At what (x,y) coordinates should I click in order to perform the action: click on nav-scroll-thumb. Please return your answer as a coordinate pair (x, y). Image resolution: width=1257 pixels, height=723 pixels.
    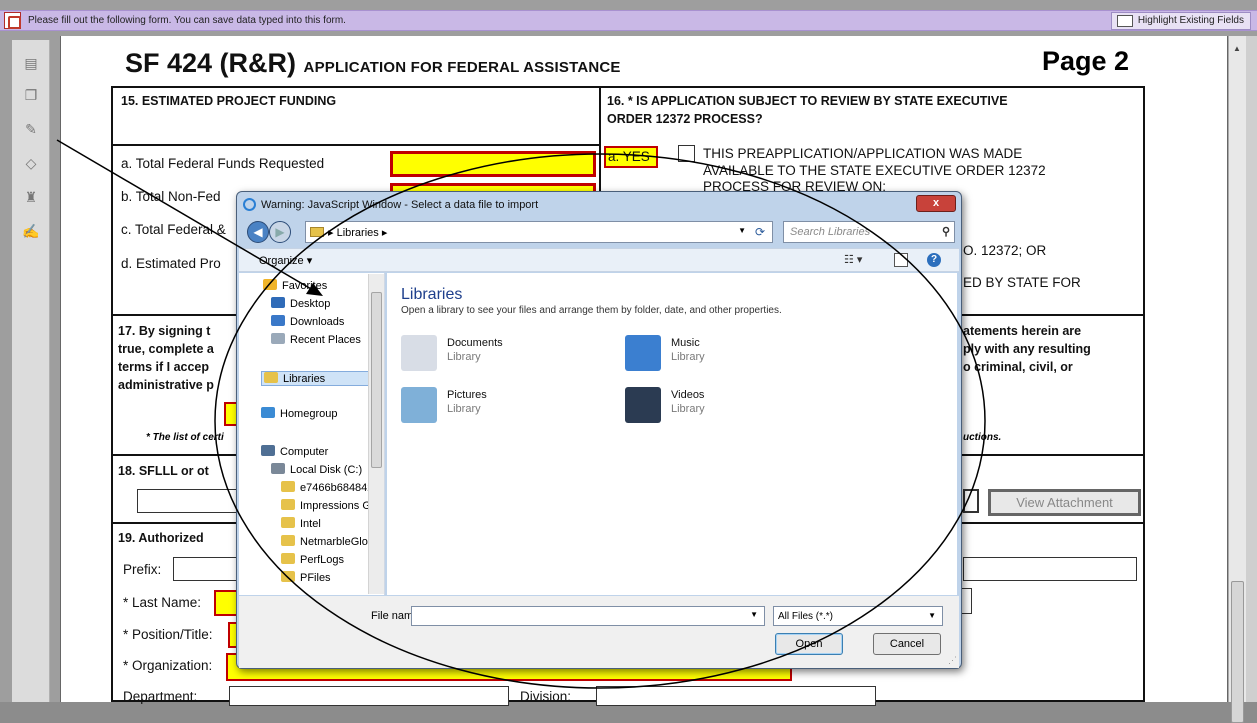
    Looking at the image, I should click on (376, 380).